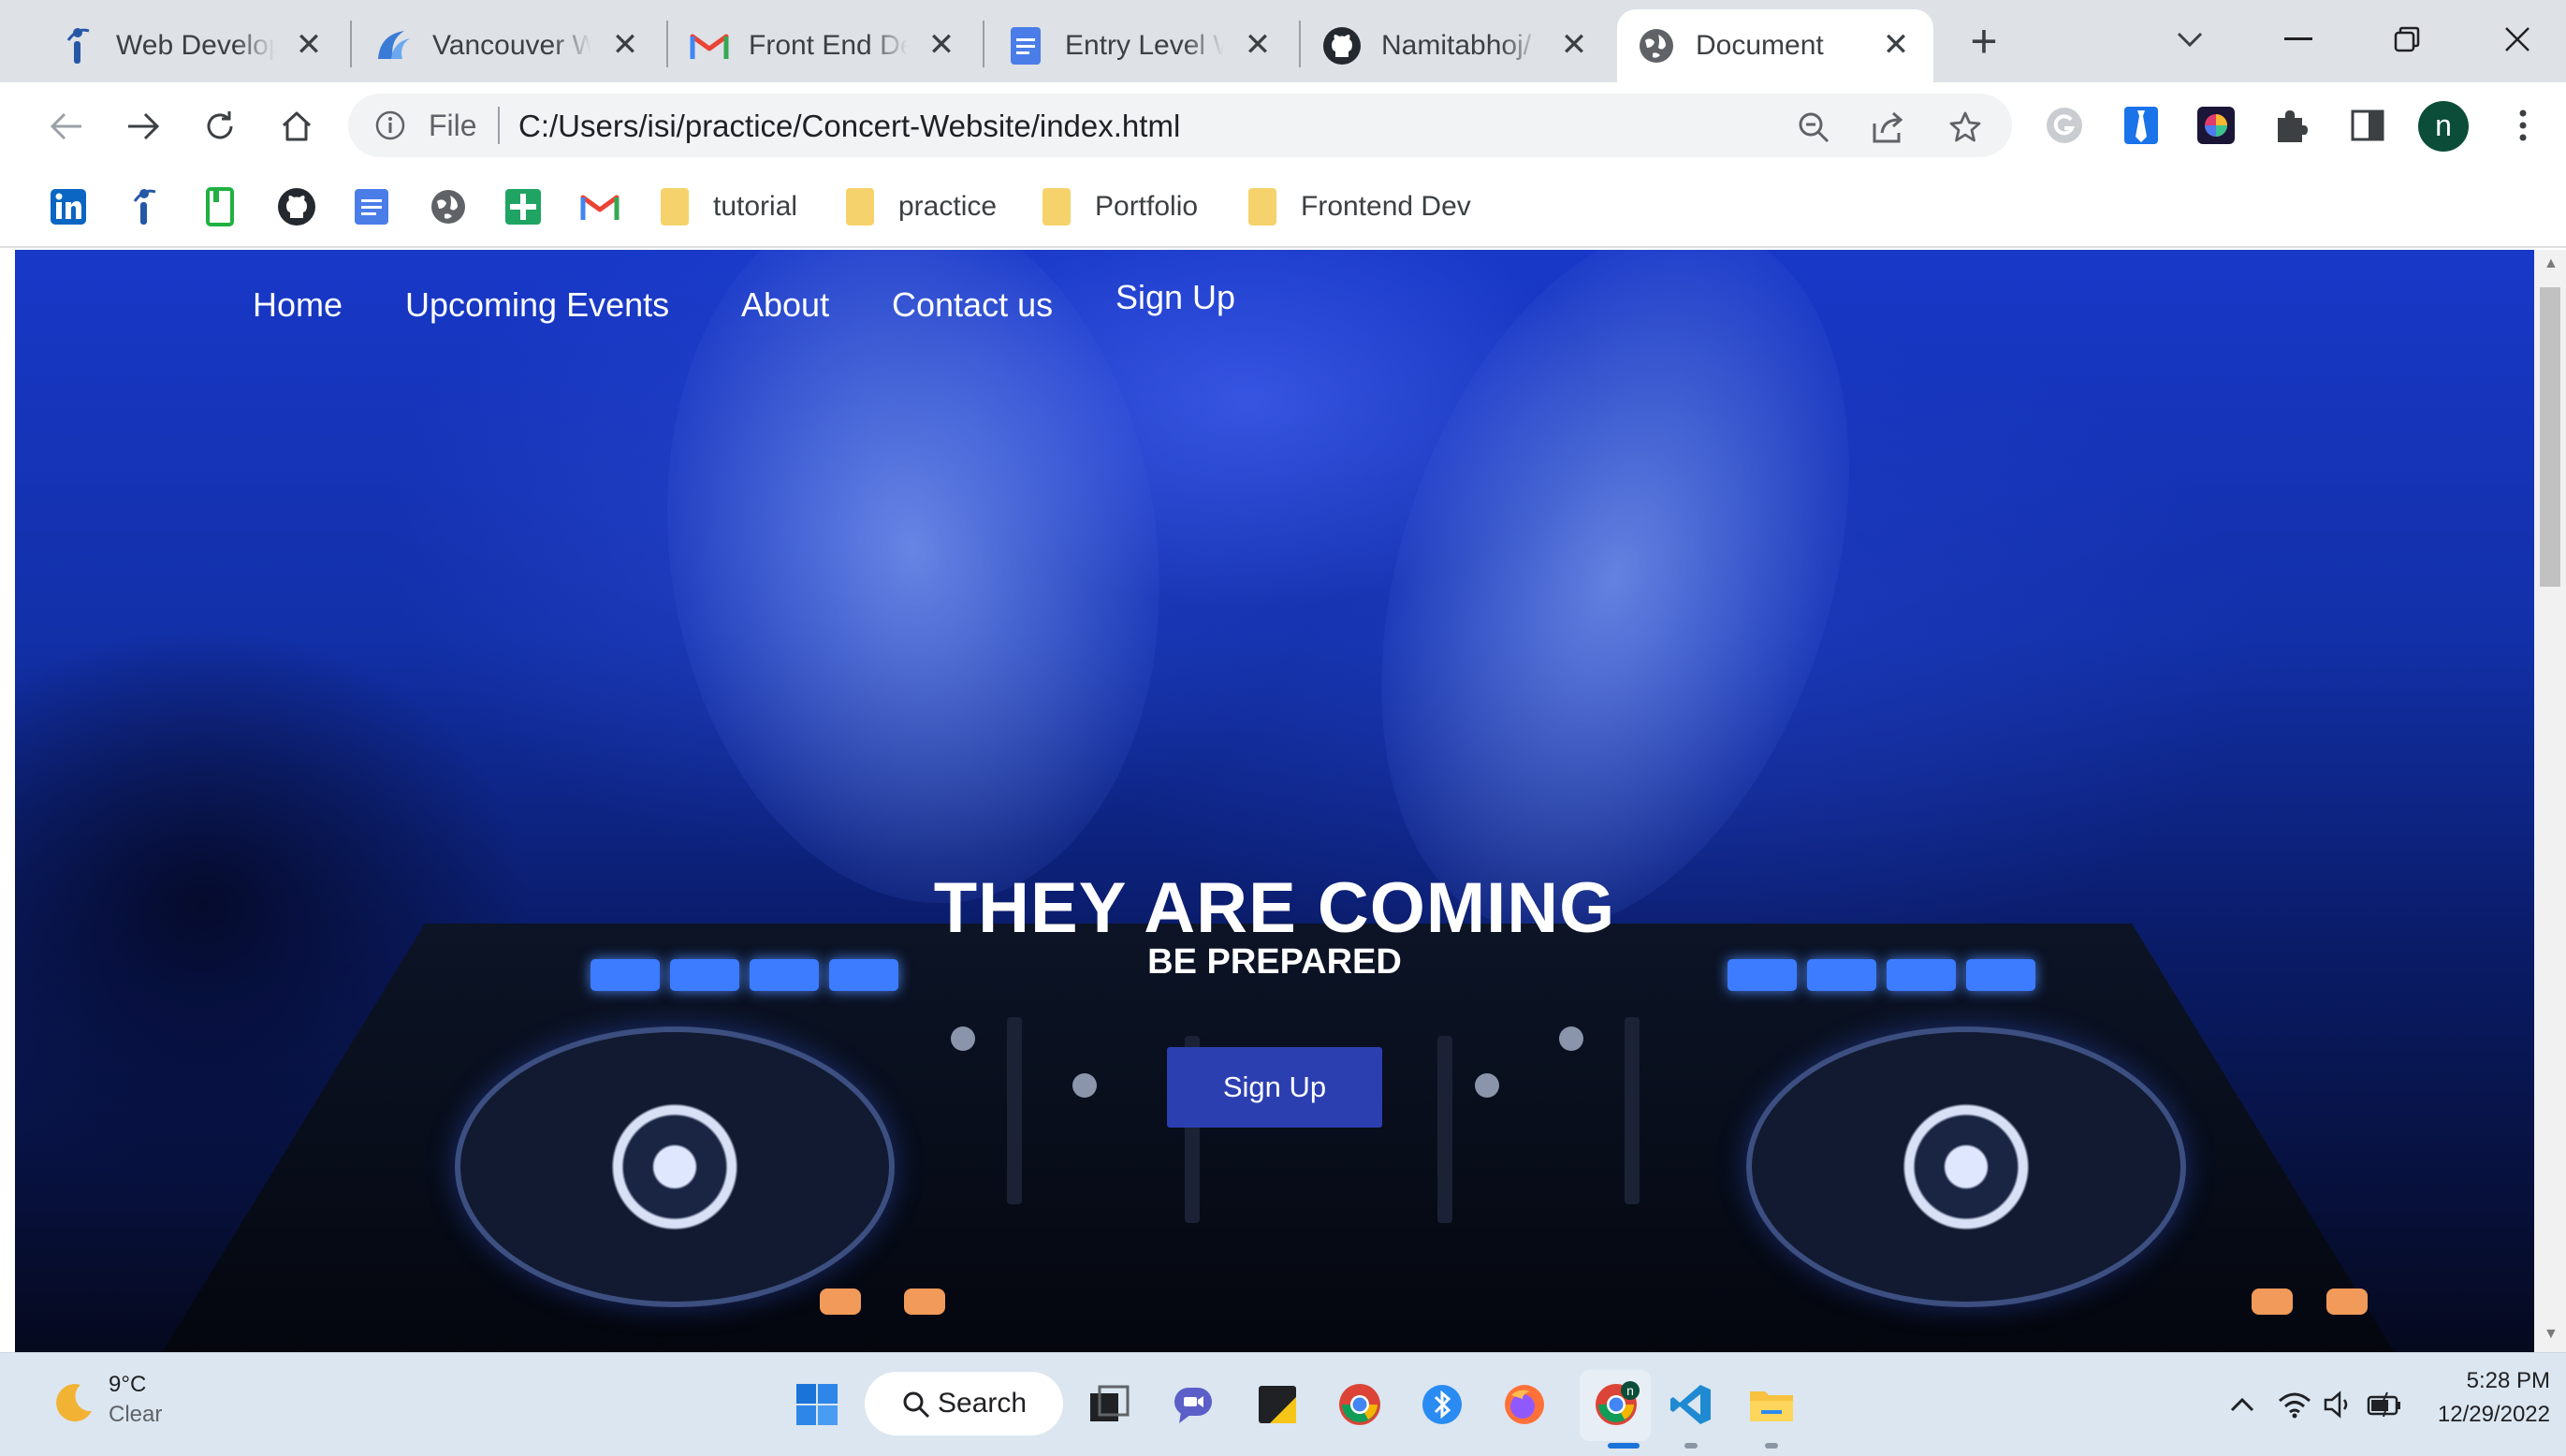 The image size is (2566, 1456). I want to click on new-tab-button: +, so click(1984, 42).